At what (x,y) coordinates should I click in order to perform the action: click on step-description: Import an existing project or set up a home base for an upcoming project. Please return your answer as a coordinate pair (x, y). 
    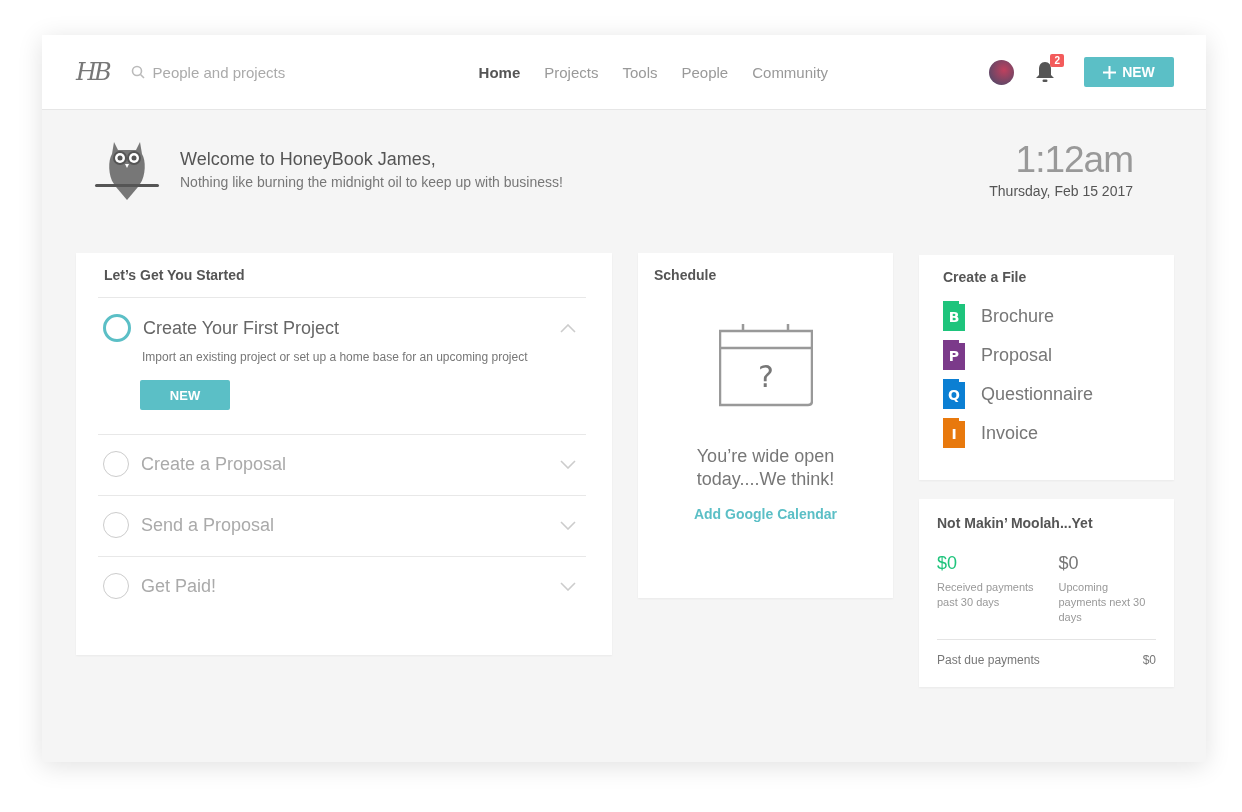
    Looking at the image, I should click on (335, 357).